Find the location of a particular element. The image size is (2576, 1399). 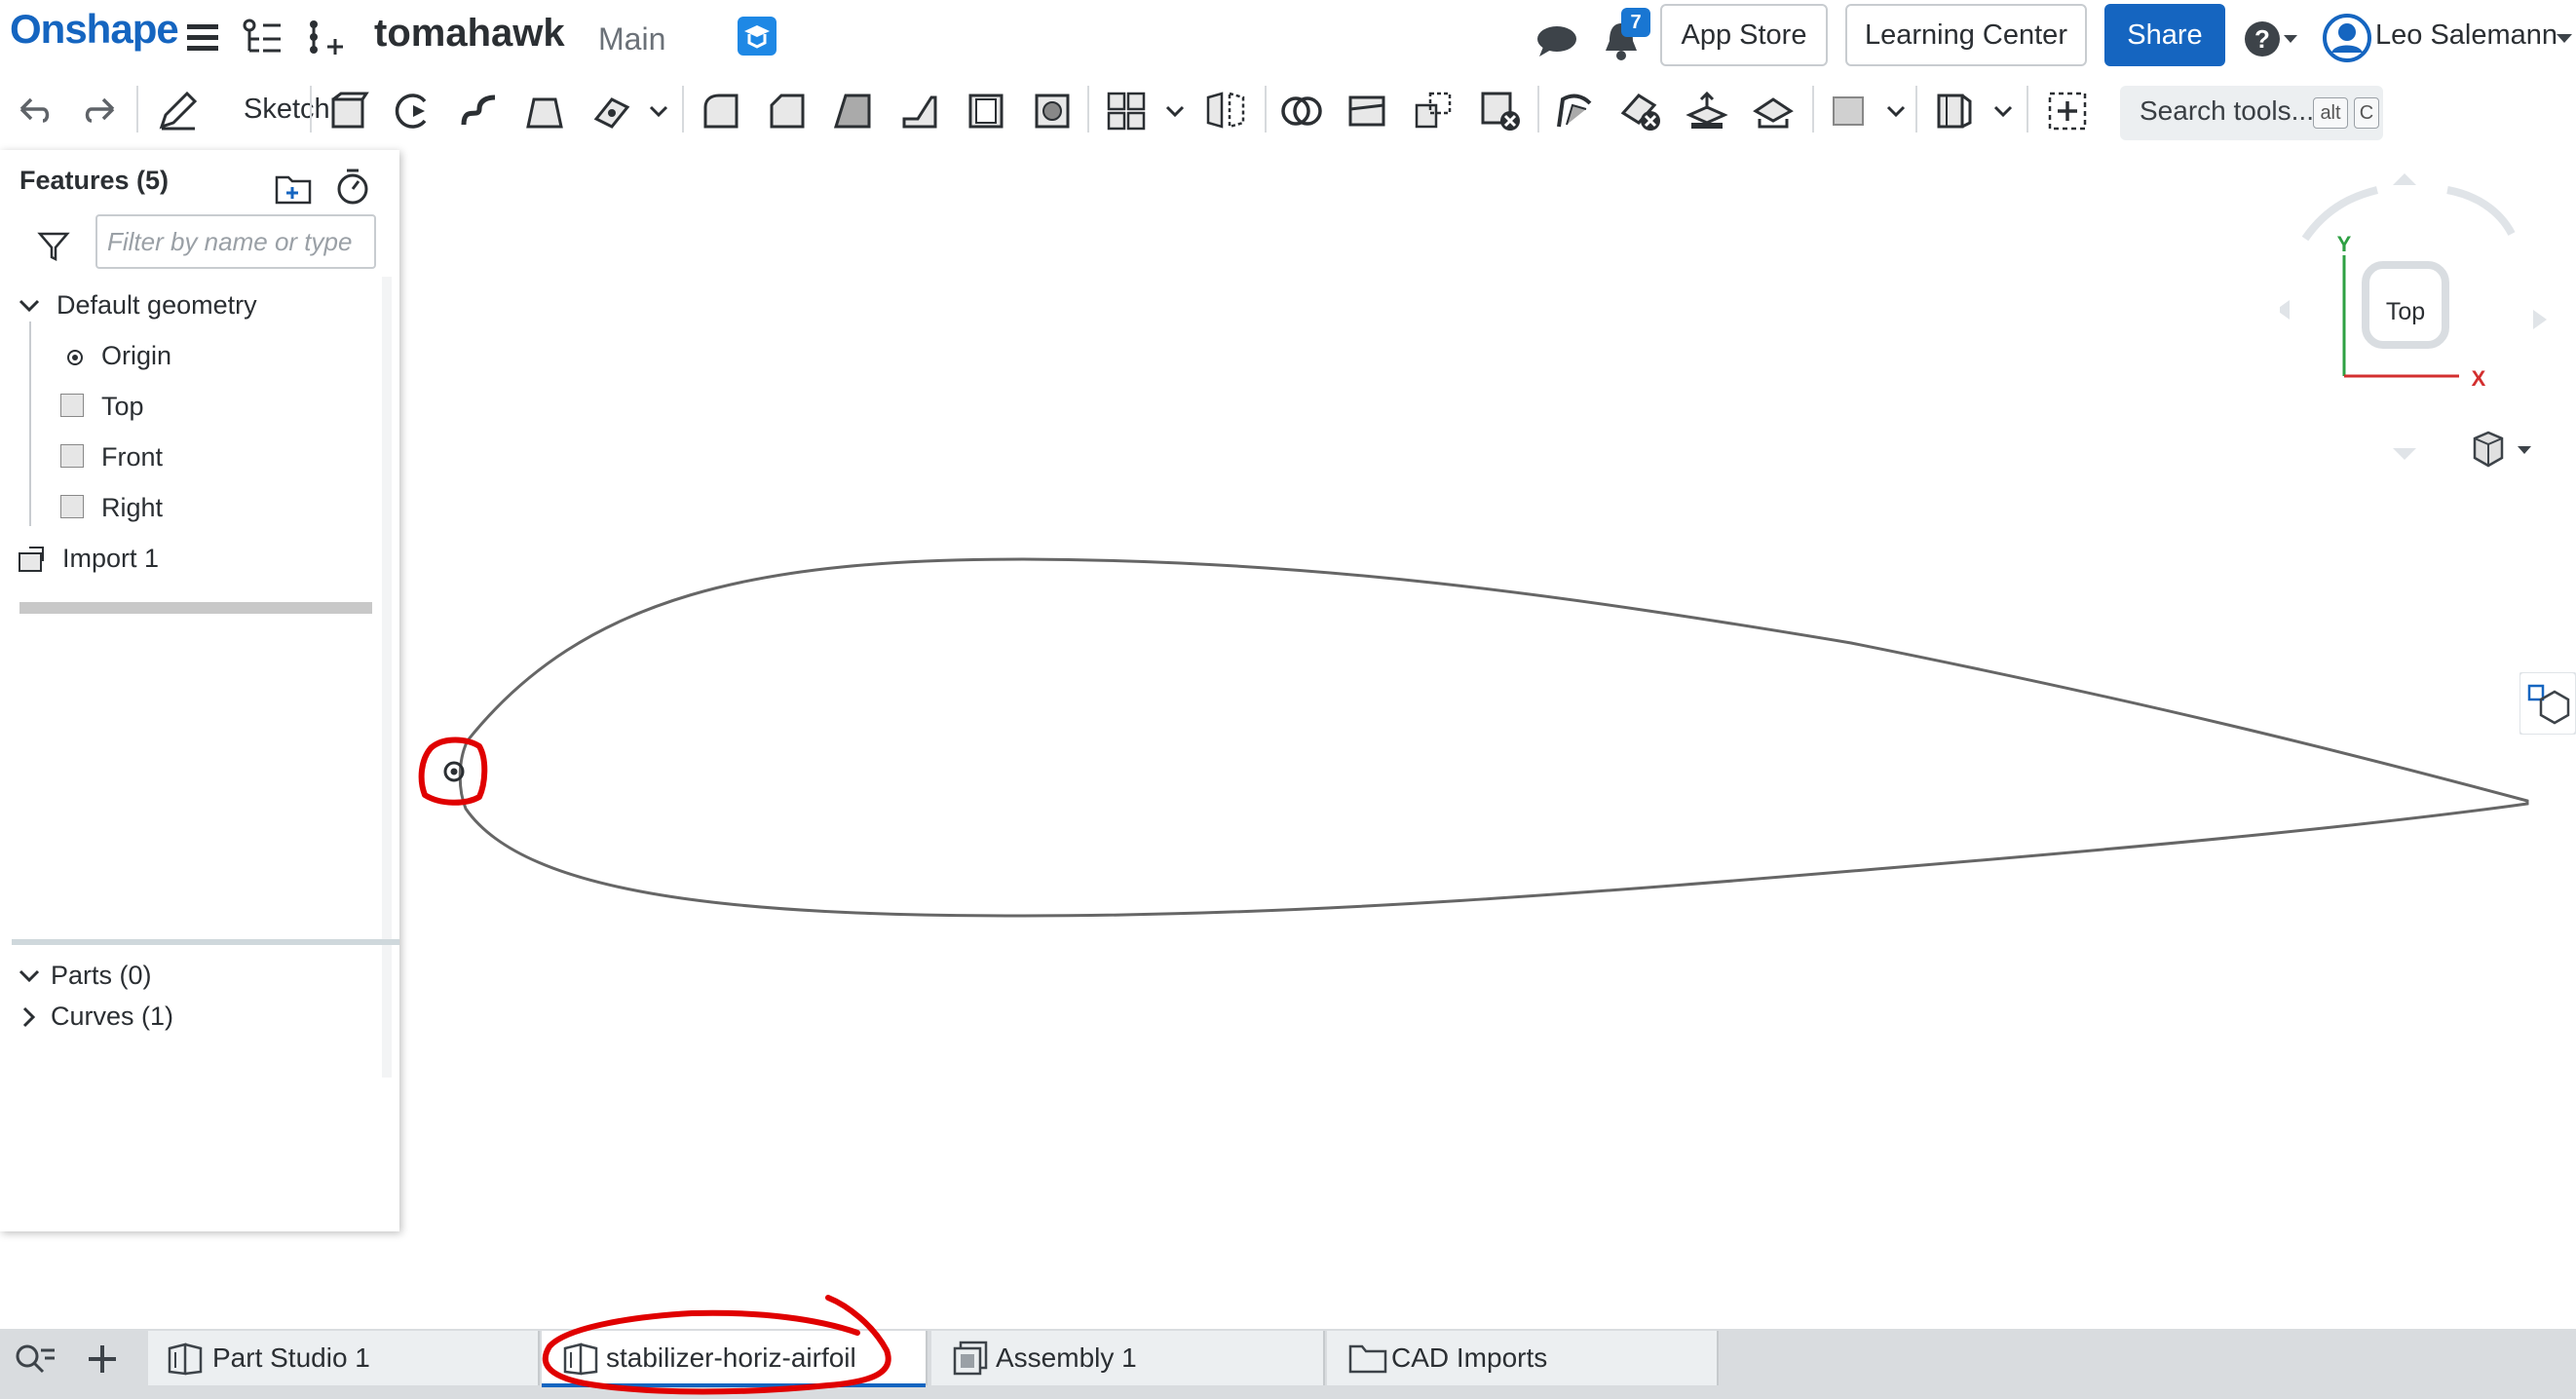

rotate-left-icon is located at coordinates (2285, 310).